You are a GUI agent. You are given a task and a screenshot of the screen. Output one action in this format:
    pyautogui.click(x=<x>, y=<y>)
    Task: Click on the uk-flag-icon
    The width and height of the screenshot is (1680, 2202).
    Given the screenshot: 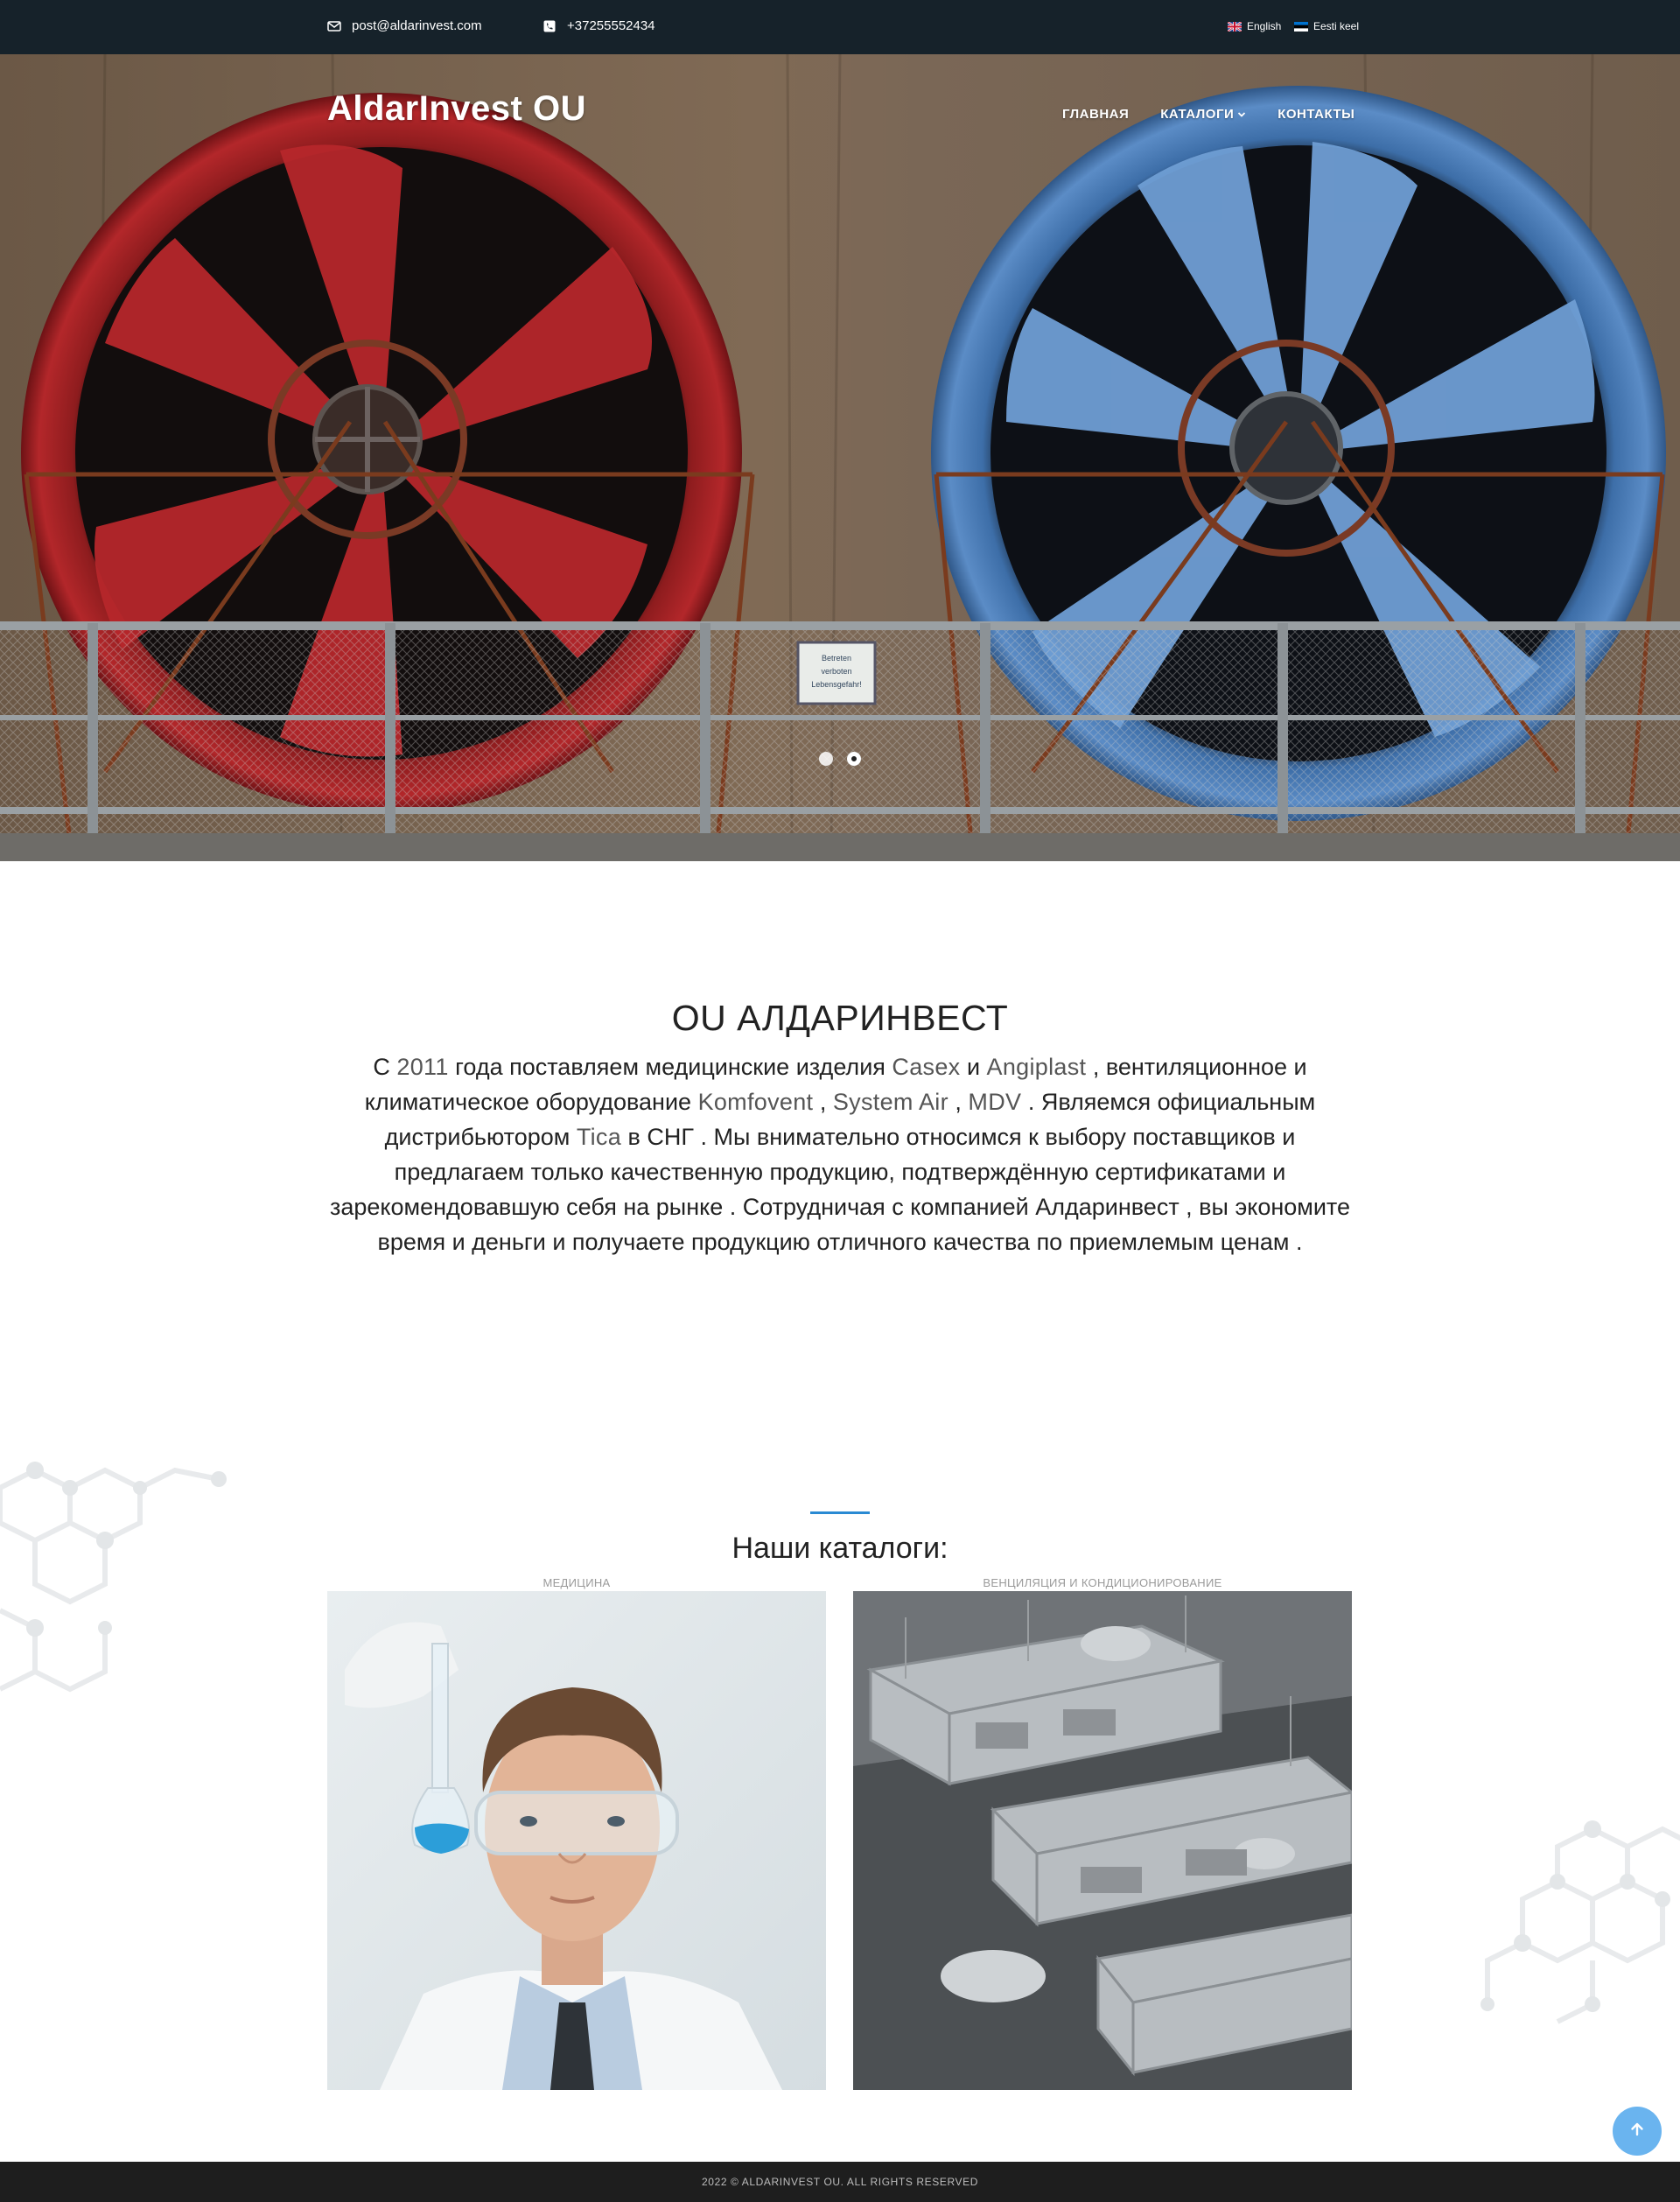 What is the action you would take?
    pyautogui.click(x=1235, y=26)
    